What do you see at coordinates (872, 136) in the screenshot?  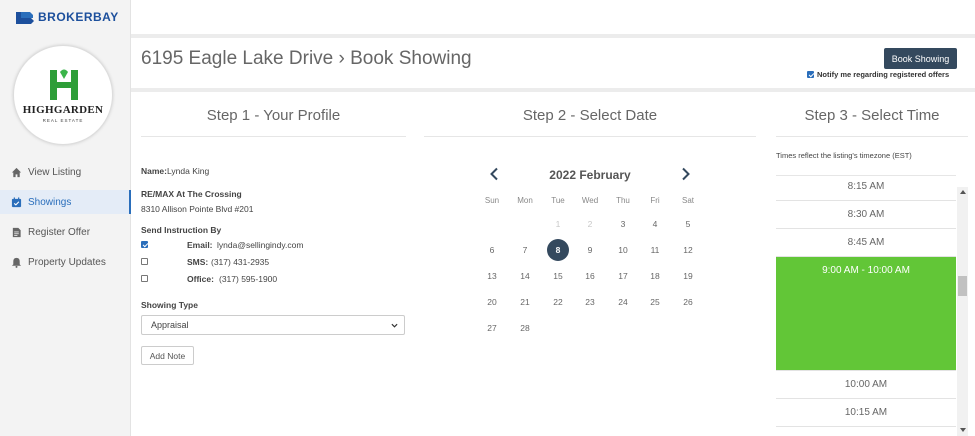 I see `step3-divider` at bounding box center [872, 136].